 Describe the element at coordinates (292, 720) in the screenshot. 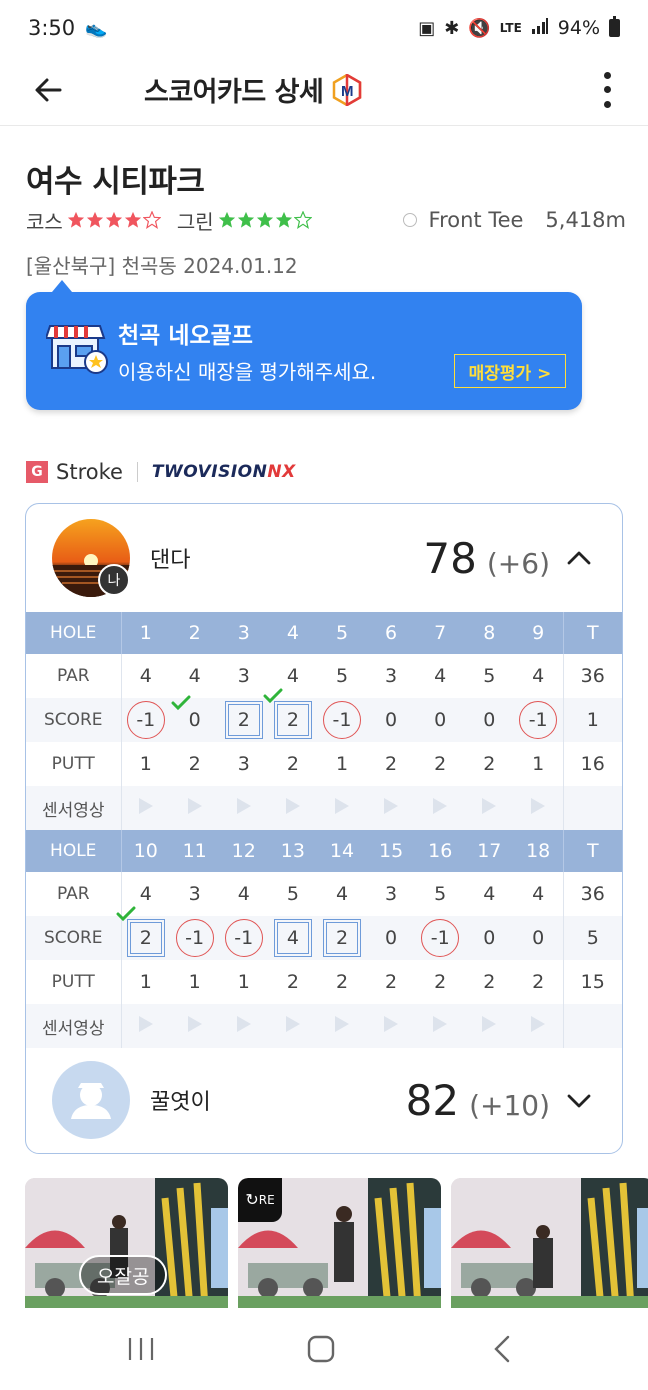

I see `score-value-text: 2` at that location.